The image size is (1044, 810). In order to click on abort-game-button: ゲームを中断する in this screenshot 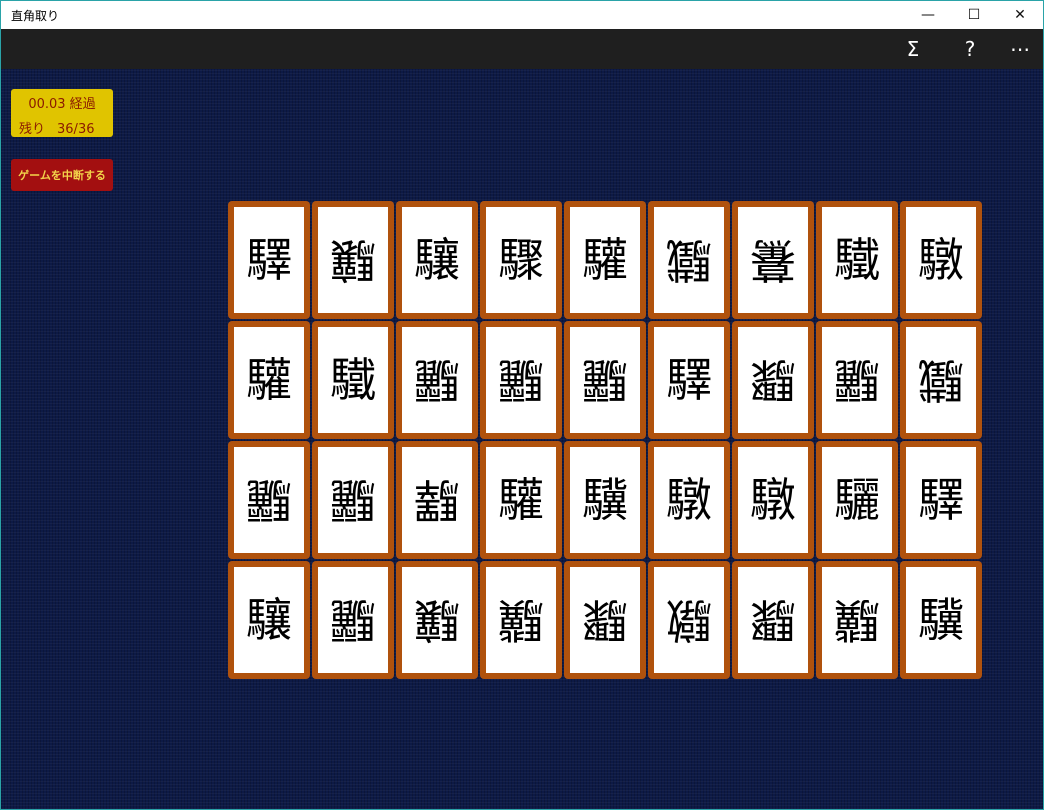, I will do `click(62, 175)`.